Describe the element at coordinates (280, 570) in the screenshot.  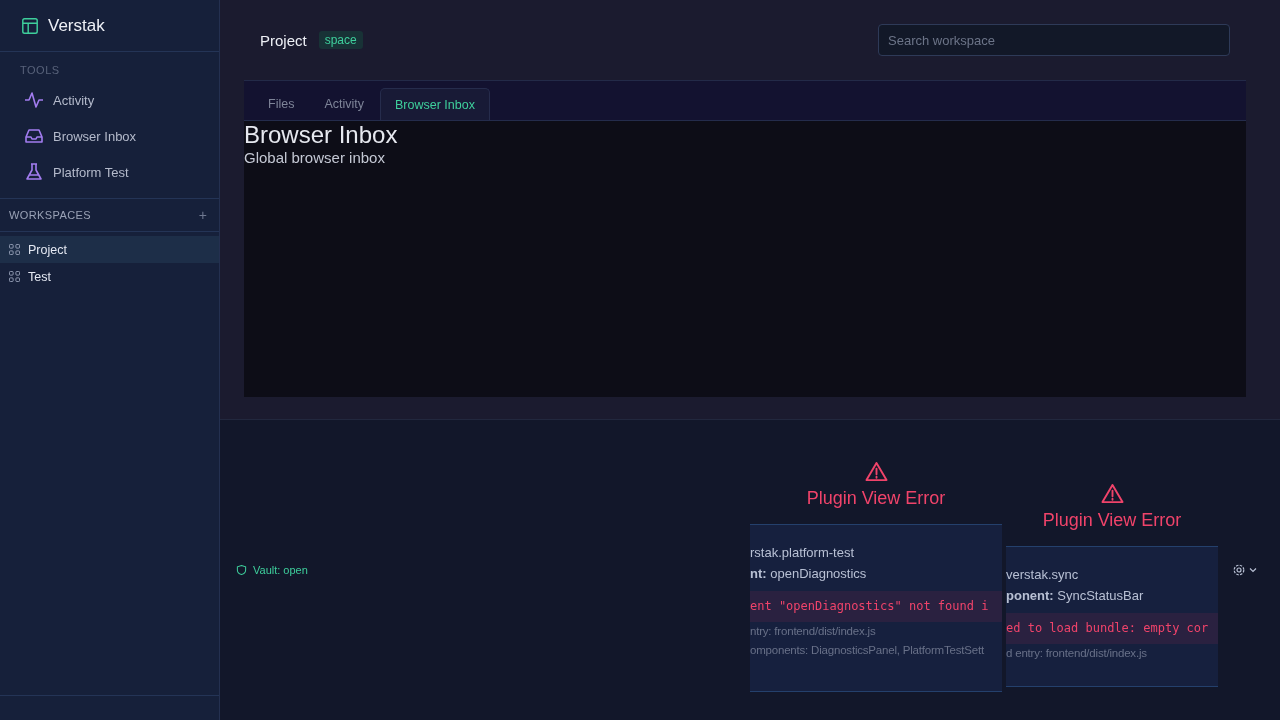
I see `vault-status: Vault: open` at that location.